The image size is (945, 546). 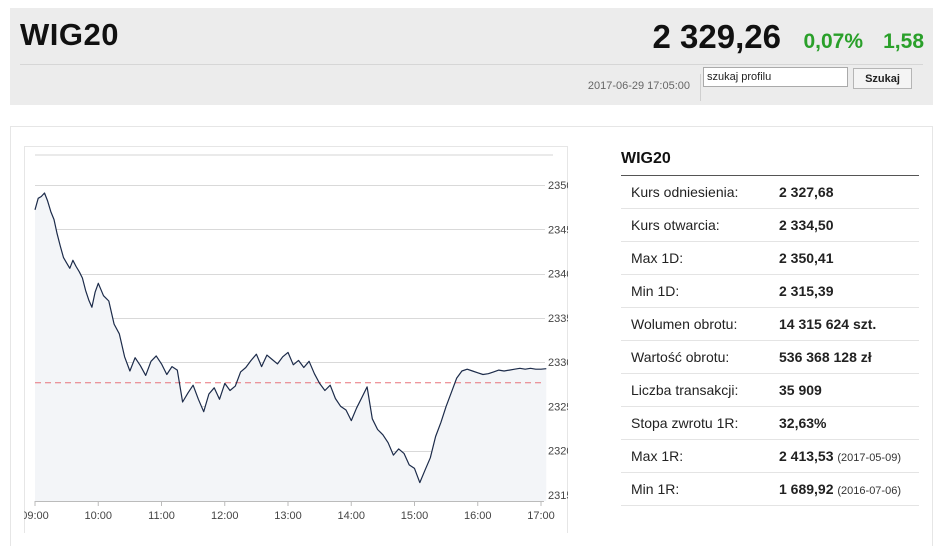 What do you see at coordinates (806, 489) in the screenshot?
I see `stats-value: 1 689,92` at bounding box center [806, 489].